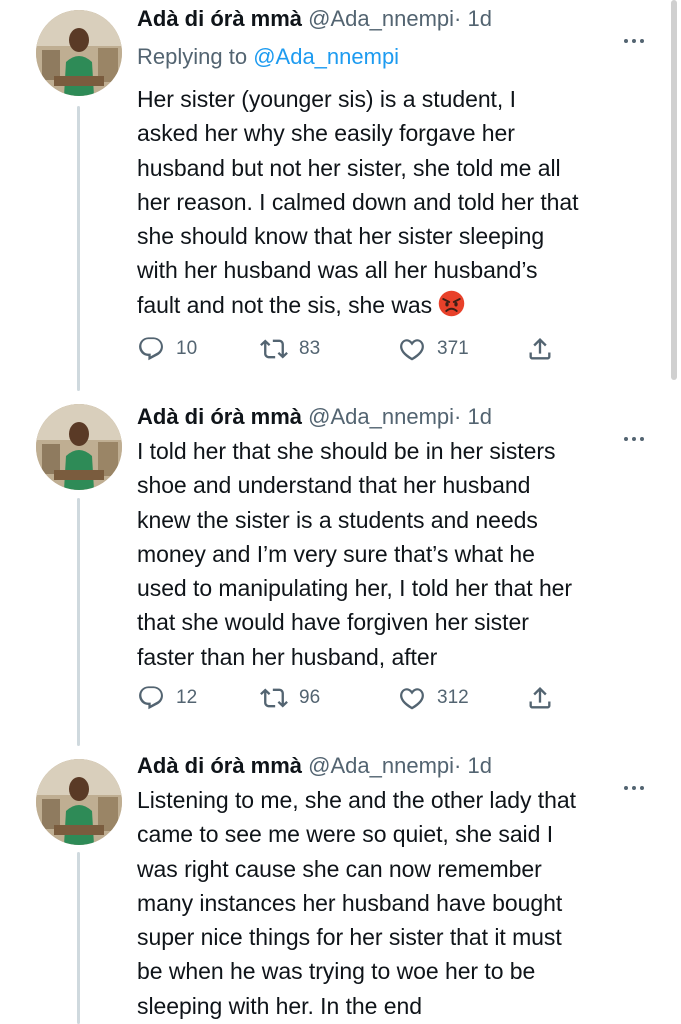  I want to click on replying-to: Replying to @Ada_nnempi, so click(399, 57).